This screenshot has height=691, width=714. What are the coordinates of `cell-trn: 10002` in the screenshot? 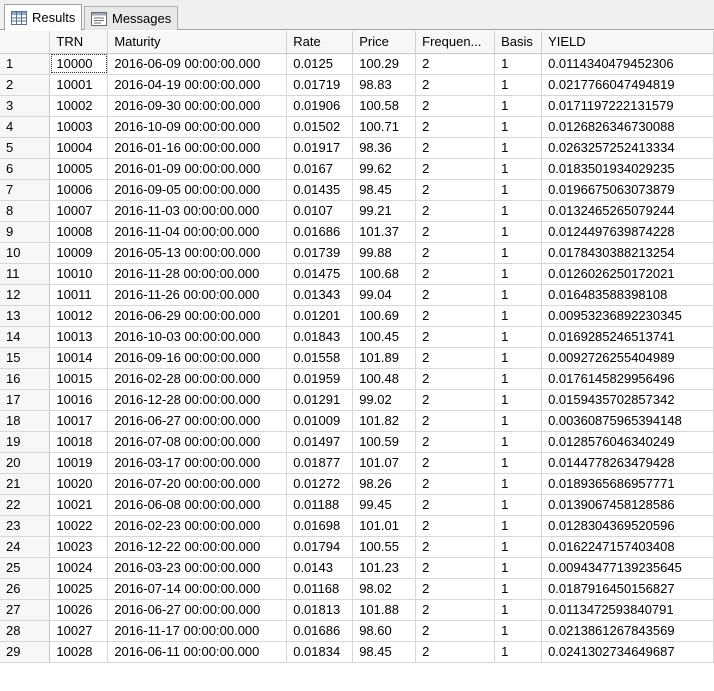 It's located at (79, 106).